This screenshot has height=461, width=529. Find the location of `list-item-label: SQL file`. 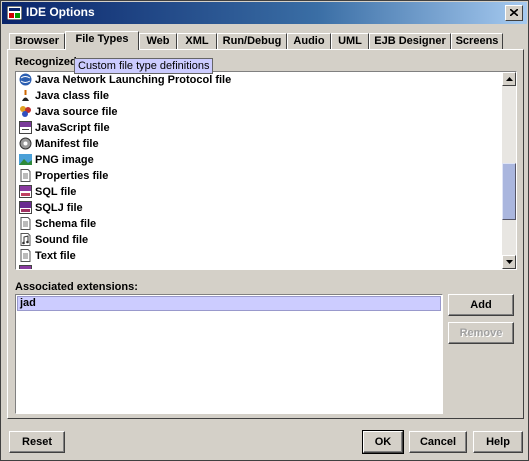

list-item-label: SQL file is located at coordinates (56, 192).